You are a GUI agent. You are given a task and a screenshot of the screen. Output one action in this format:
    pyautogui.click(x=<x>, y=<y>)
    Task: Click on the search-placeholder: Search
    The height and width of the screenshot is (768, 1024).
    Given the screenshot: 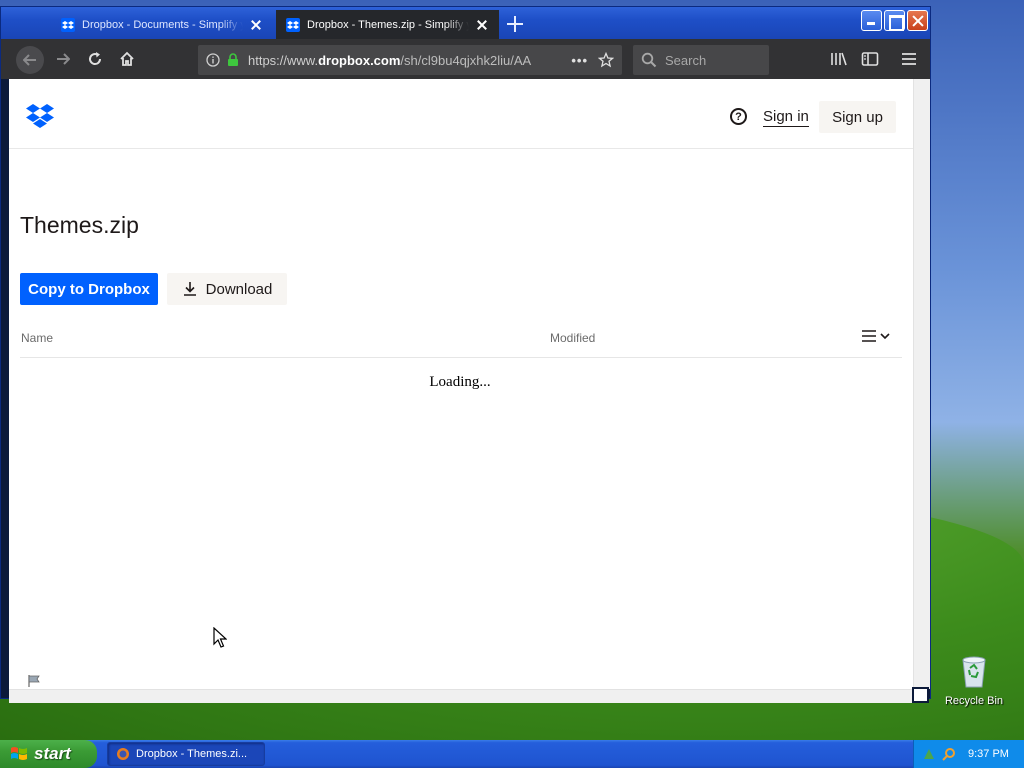 What is the action you would take?
    pyautogui.click(x=686, y=60)
    